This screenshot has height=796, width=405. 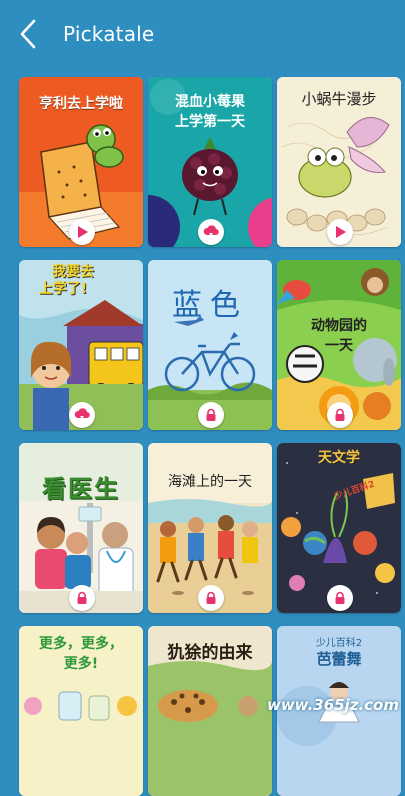 What do you see at coordinates (73, 272) in the screenshot?
I see `book-title-line: 我要去` at bounding box center [73, 272].